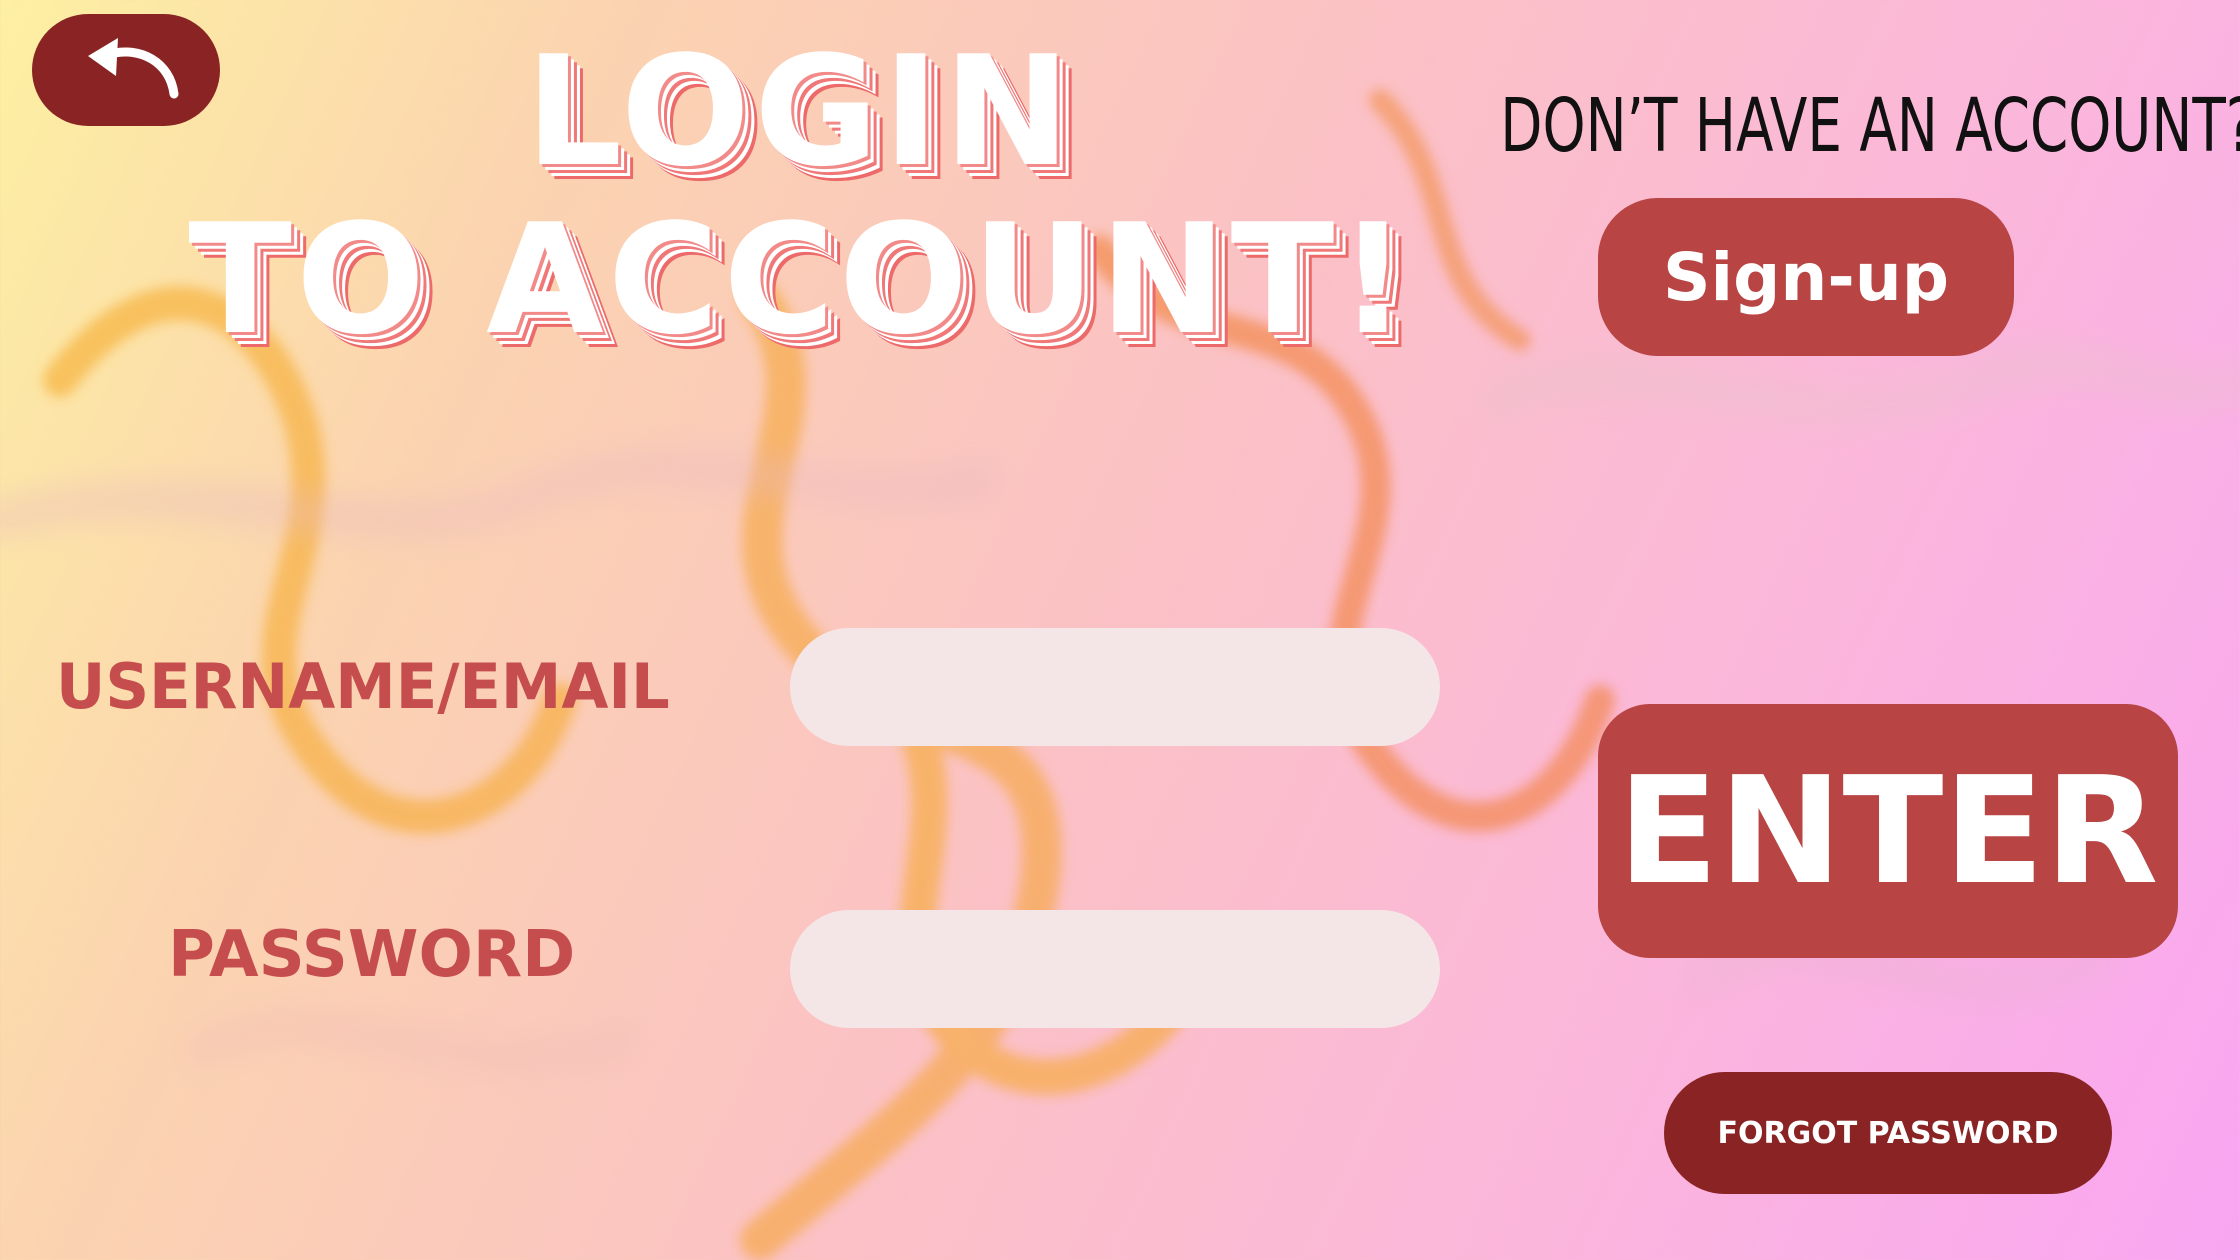  Describe the element at coordinates (1888, 1133) in the screenshot. I see `forgot-password-button: FORGOT PASSWORD` at that location.